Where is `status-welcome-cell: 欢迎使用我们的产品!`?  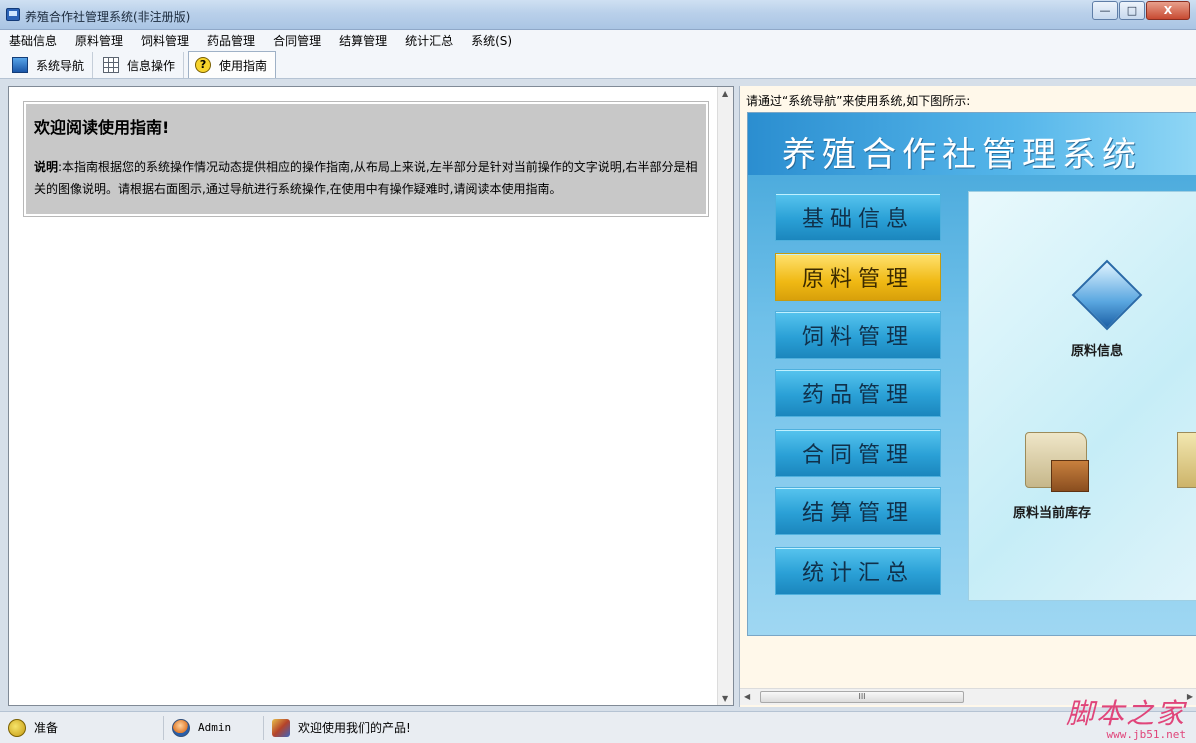 status-welcome-cell: 欢迎使用我们的产品! is located at coordinates (394, 728).